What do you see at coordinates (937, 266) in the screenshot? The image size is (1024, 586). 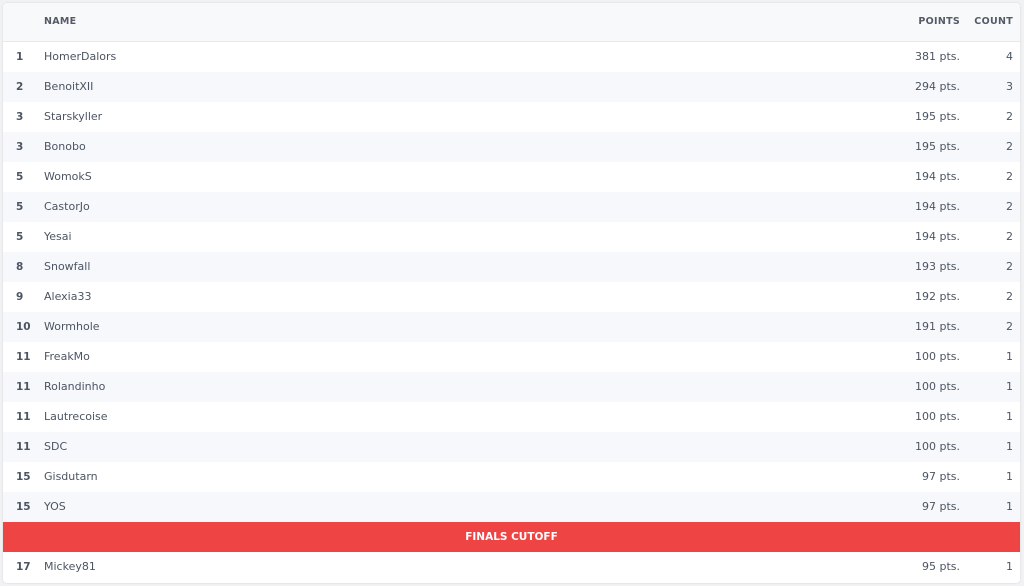 I see `points-cell: 193 pts.` at bounding box center [937, 266].